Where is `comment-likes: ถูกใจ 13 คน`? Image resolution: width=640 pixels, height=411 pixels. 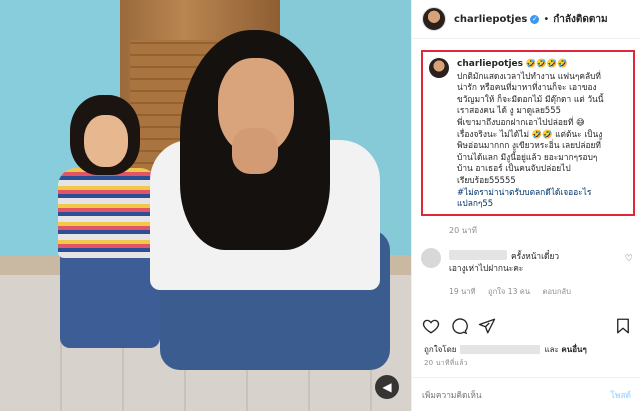
comment-likes: ถูกใจ 13 คน is located at coordinates (509, 291).